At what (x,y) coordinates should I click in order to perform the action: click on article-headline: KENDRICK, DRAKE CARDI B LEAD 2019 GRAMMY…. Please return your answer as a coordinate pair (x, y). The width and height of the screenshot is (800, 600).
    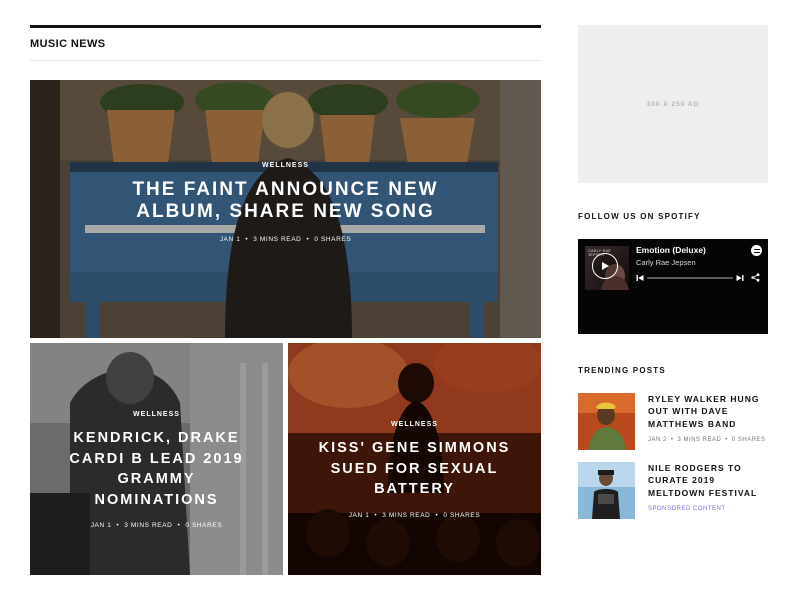
    Looking at the image, I should click on (156, 469).